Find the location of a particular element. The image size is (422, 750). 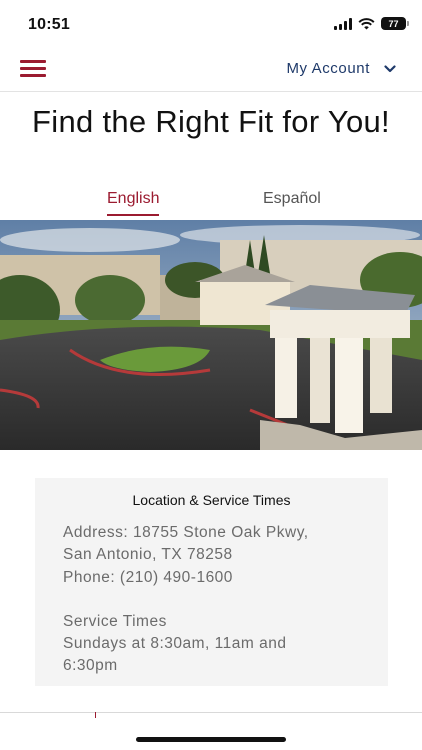

service-times-line-1: Sundays at 8:30am, 11am and is located at coordinates (175, 644).